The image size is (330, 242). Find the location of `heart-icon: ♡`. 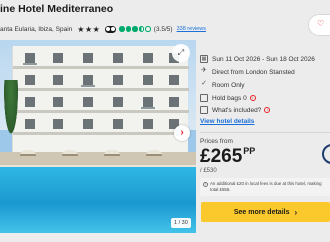

heart-icon: ♡ is located at coordinates (321, 23).